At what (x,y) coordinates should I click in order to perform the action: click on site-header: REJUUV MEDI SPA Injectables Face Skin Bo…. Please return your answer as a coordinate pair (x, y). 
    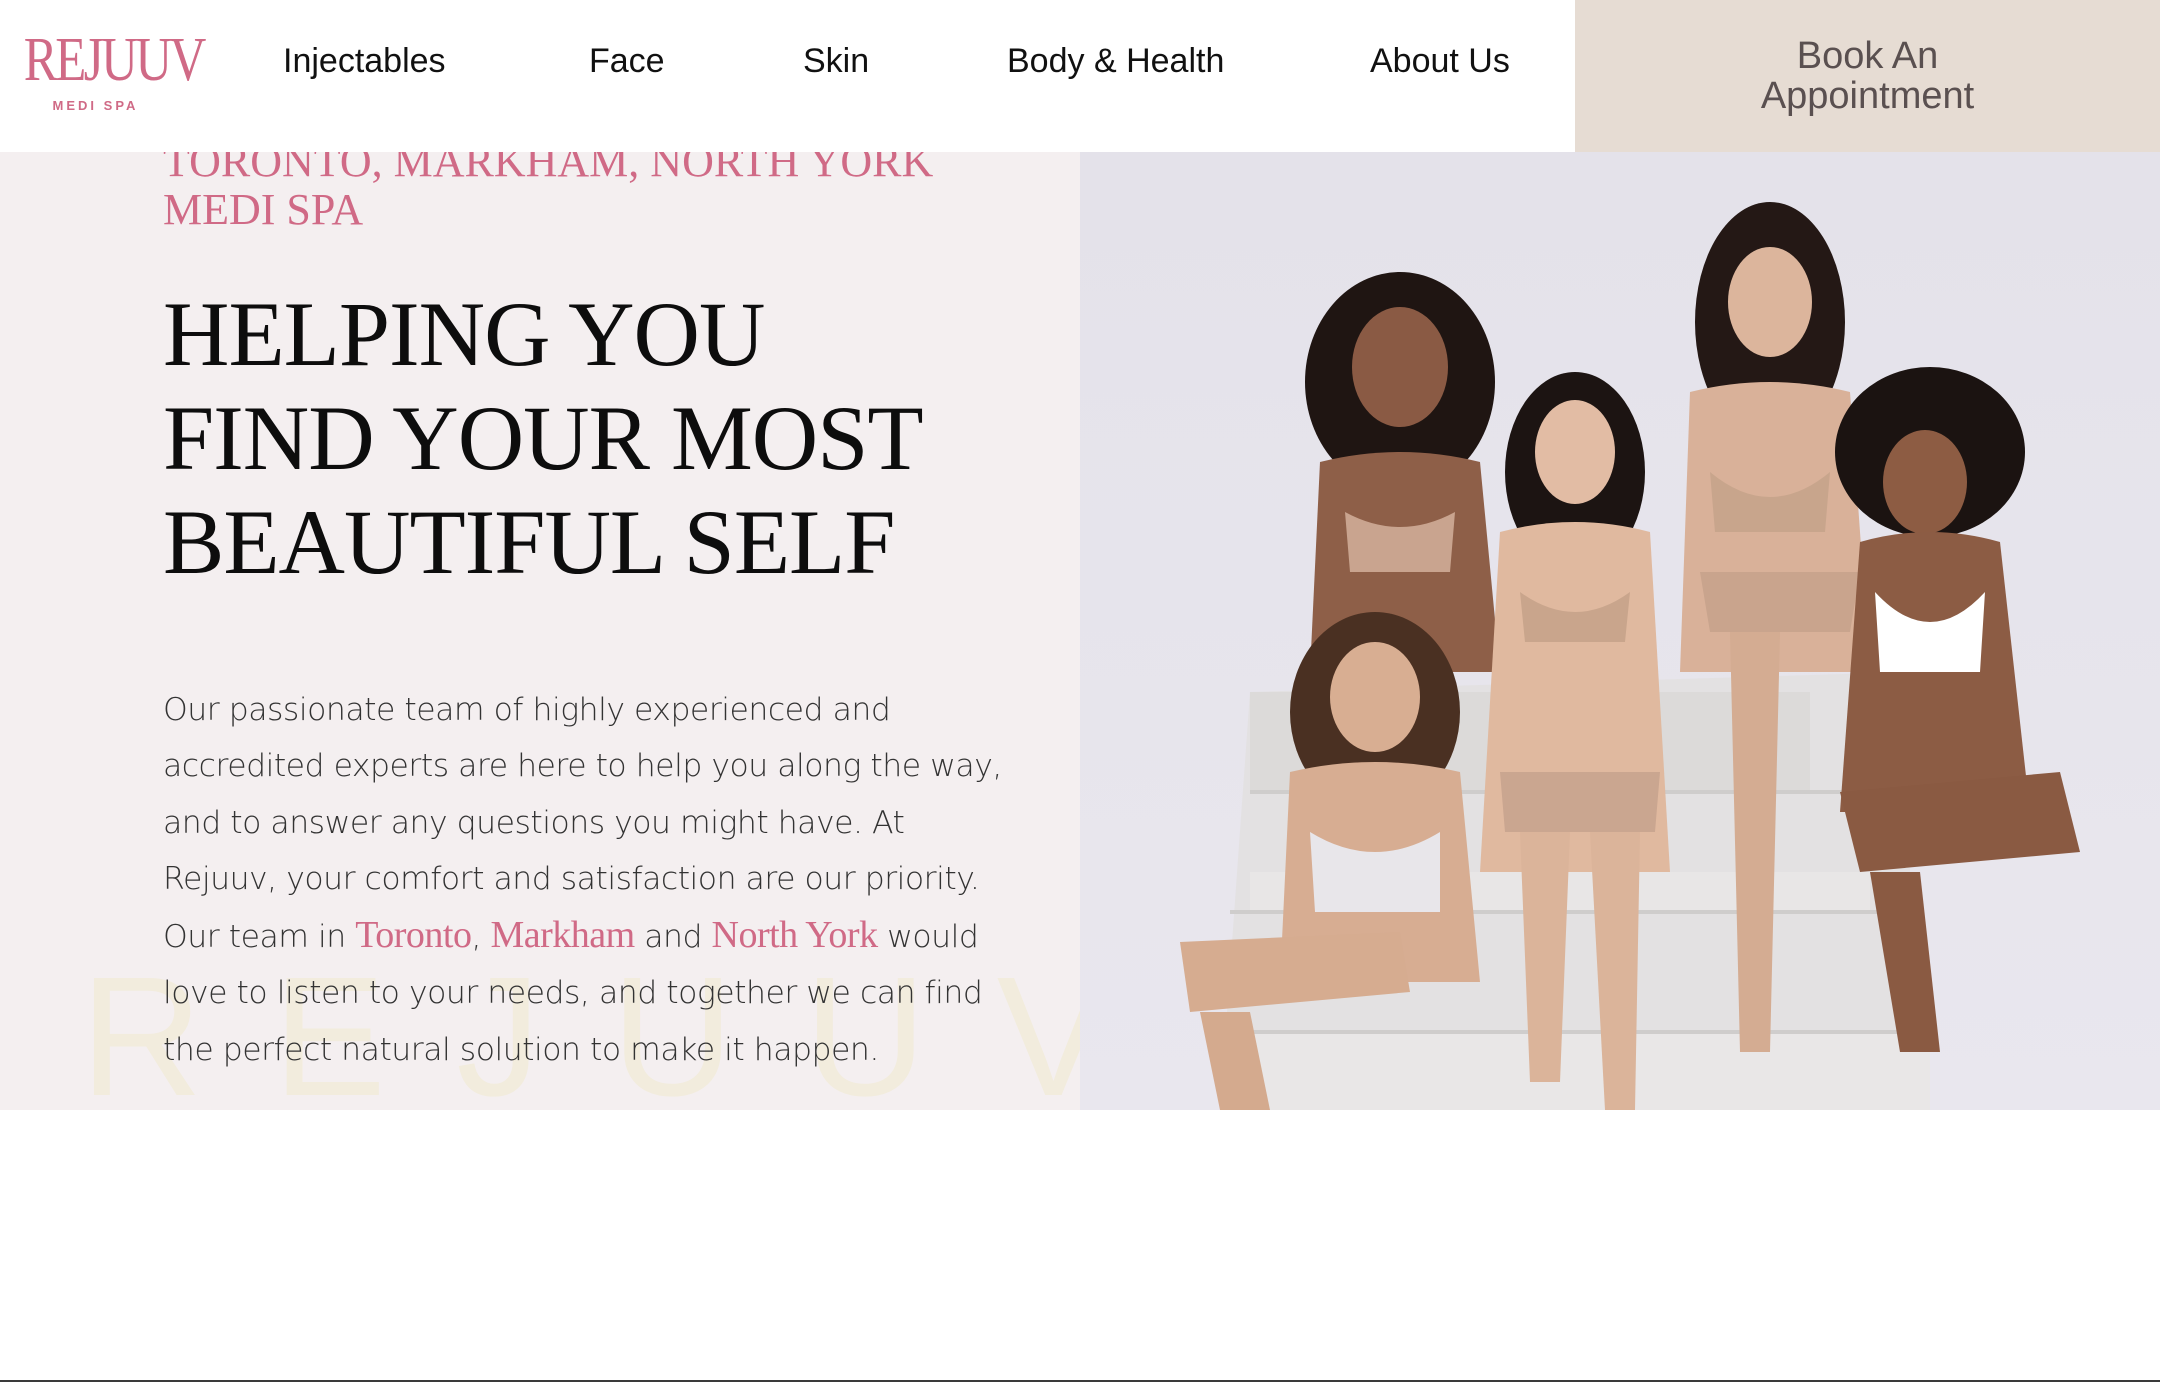
    Looking at the image, I should click on (1080, 76).